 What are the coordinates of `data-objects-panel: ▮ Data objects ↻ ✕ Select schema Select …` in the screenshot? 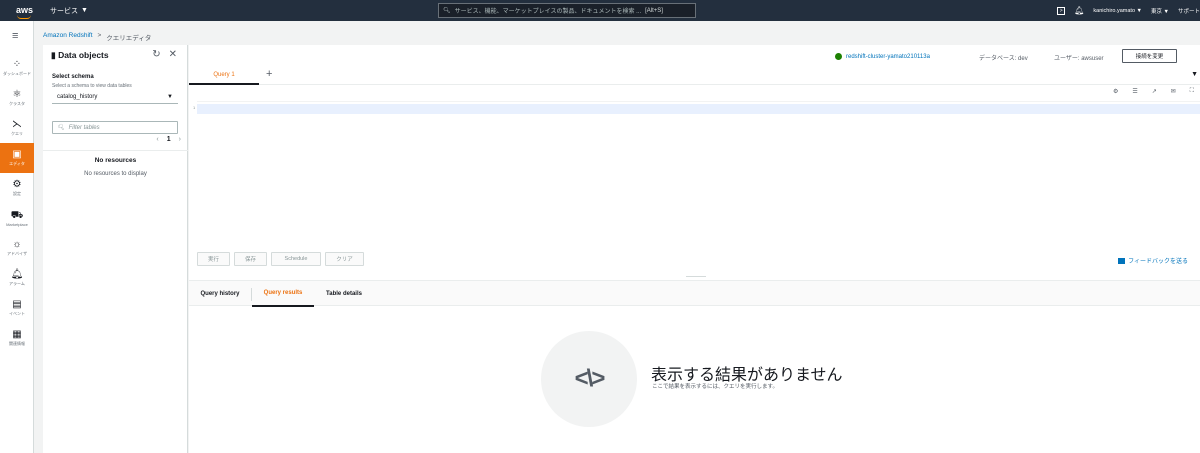 It's located at (115, 249).